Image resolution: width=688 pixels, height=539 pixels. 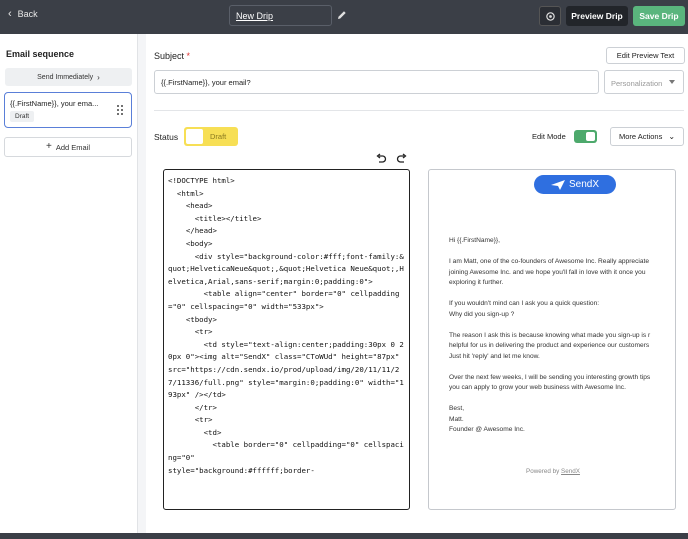 What do you see at coordinates (457, 408) in the screenshot?
I see `sign-line1: Best,` at bounding box center [457, 408].